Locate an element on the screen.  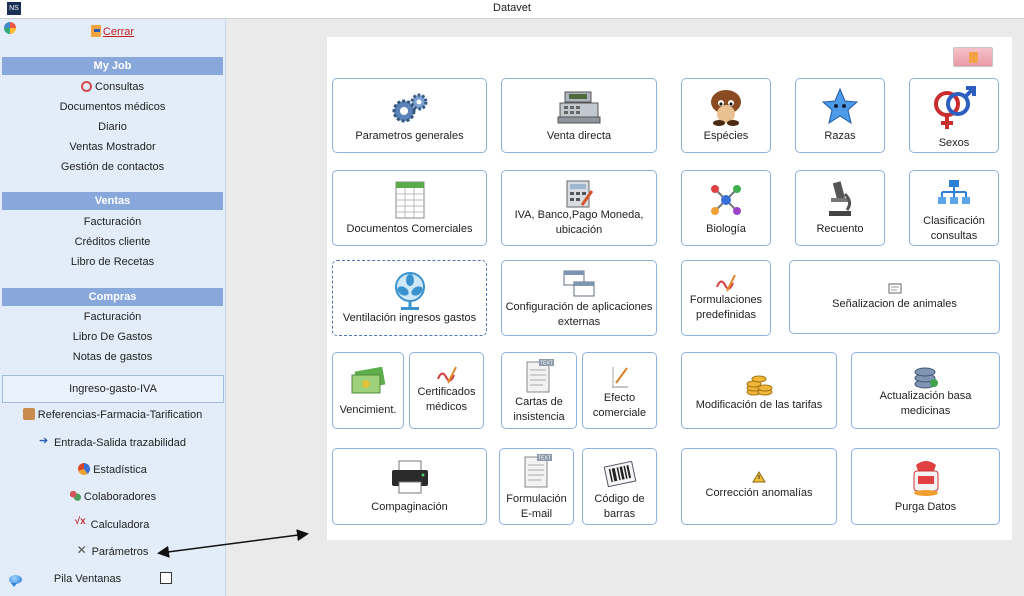
tag-card-icon is located at coordinates (894, 288).